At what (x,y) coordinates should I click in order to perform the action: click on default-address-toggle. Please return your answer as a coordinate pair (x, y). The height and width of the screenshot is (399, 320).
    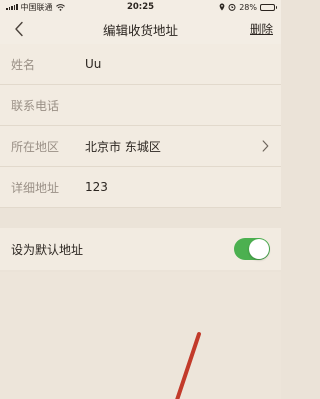
    Looking at the image, I should click on (252, 249).